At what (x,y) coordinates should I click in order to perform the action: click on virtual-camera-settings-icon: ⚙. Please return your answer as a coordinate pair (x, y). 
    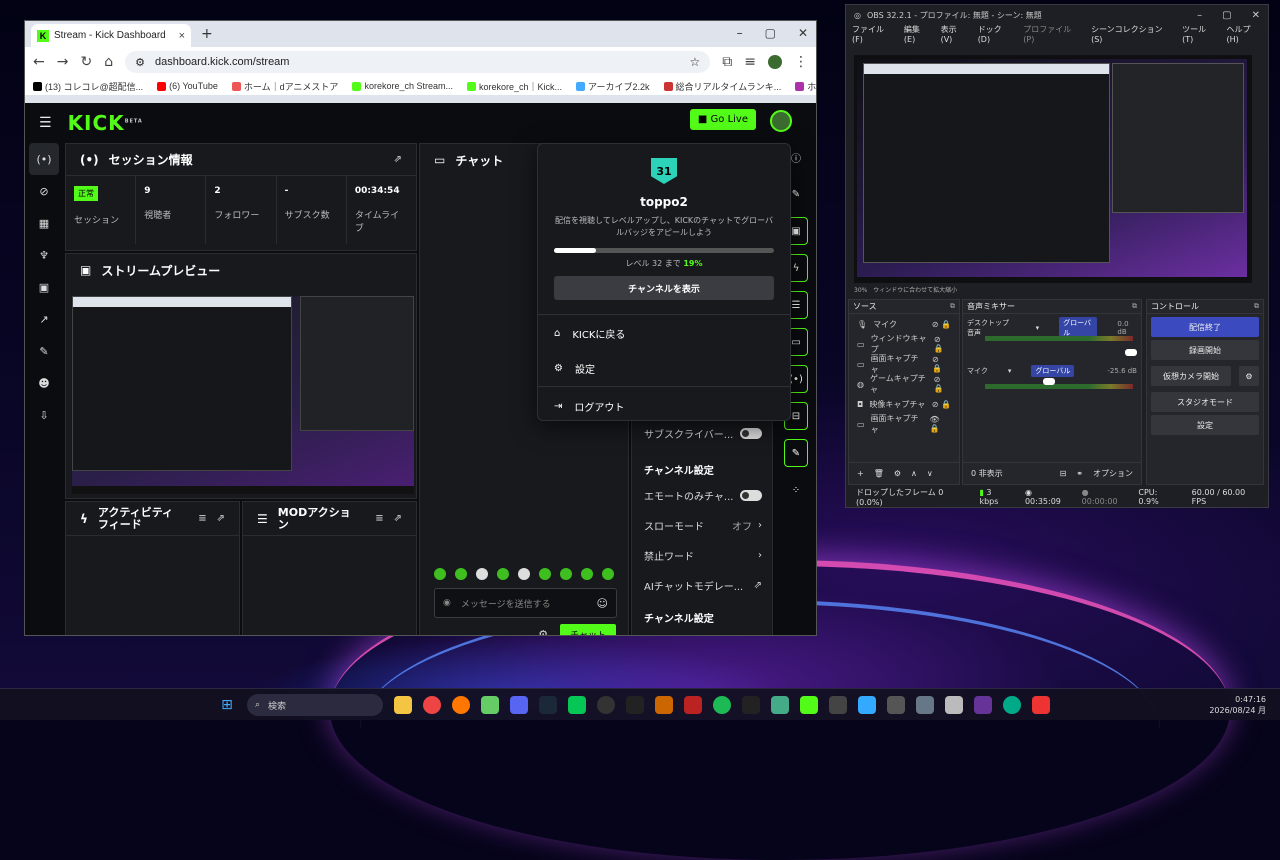
    Looking at the image, I should click on (1249, 376).